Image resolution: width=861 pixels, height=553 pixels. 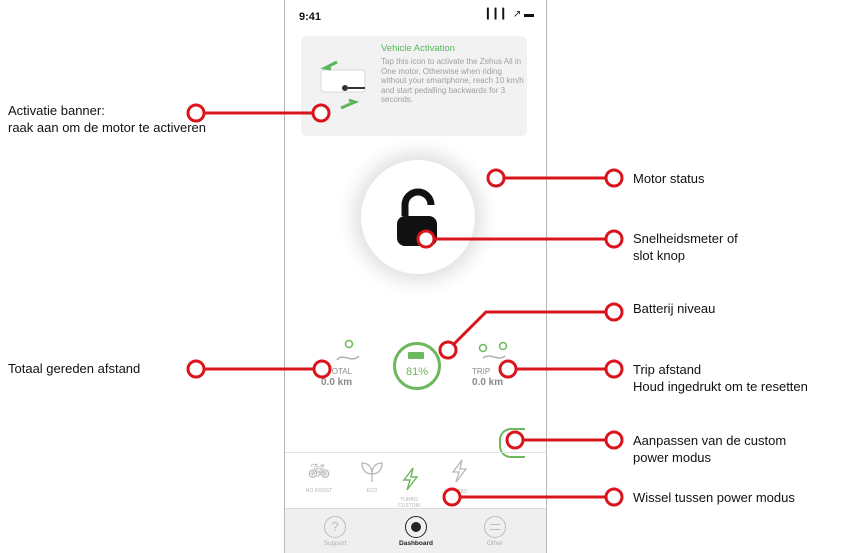 What do you see at coordinates (426, 239) in the screenshot?
I see `callout-marker-speedometer` at bounding box center [426, 239].